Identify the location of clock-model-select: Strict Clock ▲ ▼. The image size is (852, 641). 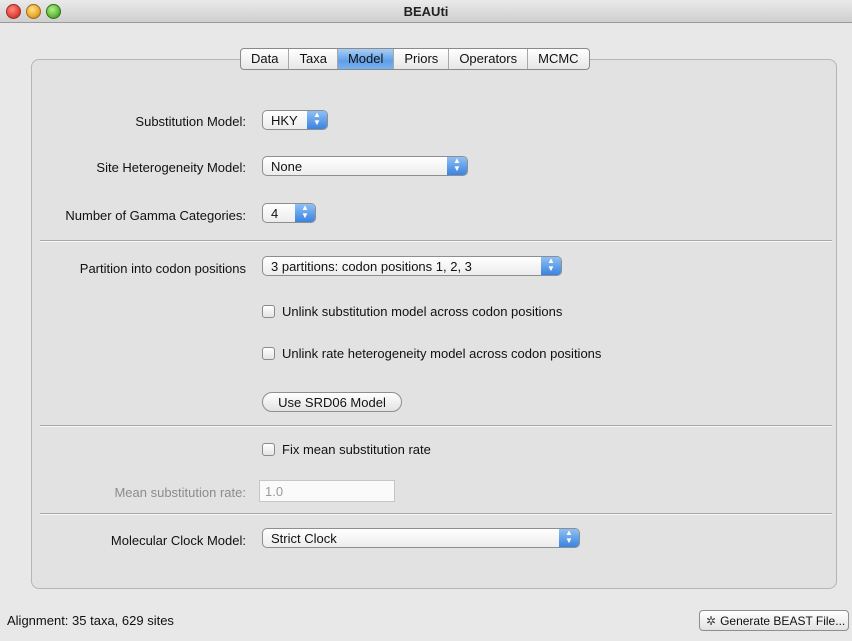
(421, 538).